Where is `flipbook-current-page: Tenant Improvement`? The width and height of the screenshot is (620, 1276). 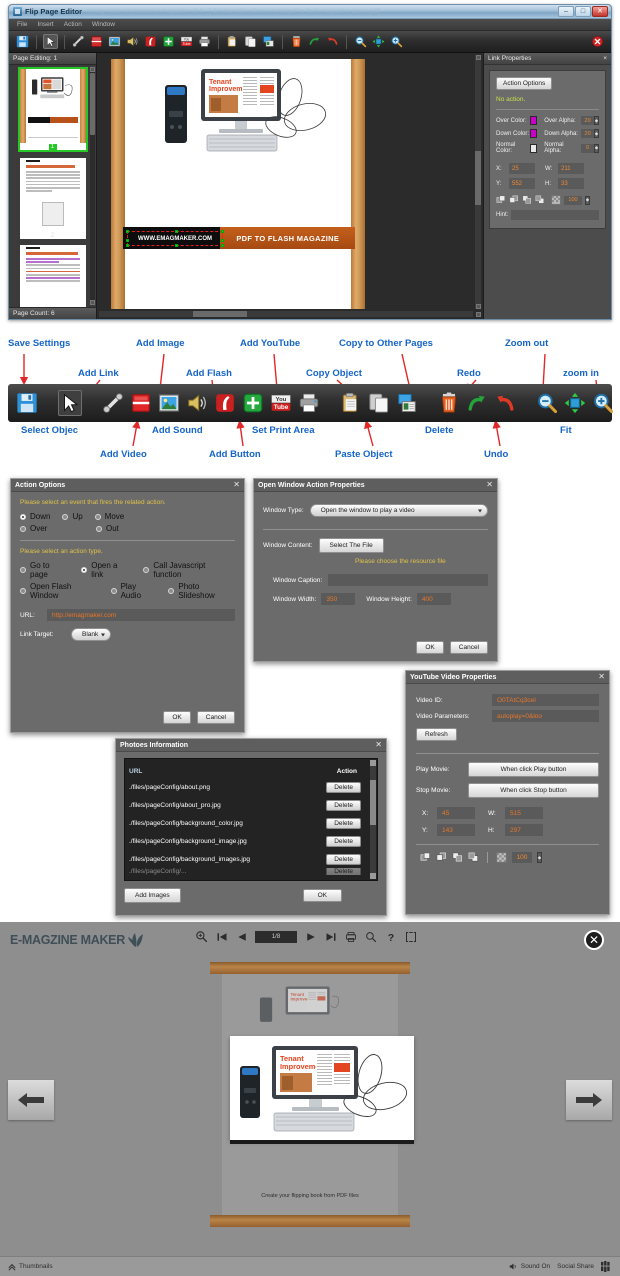
flipbook-current-page: Tenant Improvement is located at coordinates (322, 1090).